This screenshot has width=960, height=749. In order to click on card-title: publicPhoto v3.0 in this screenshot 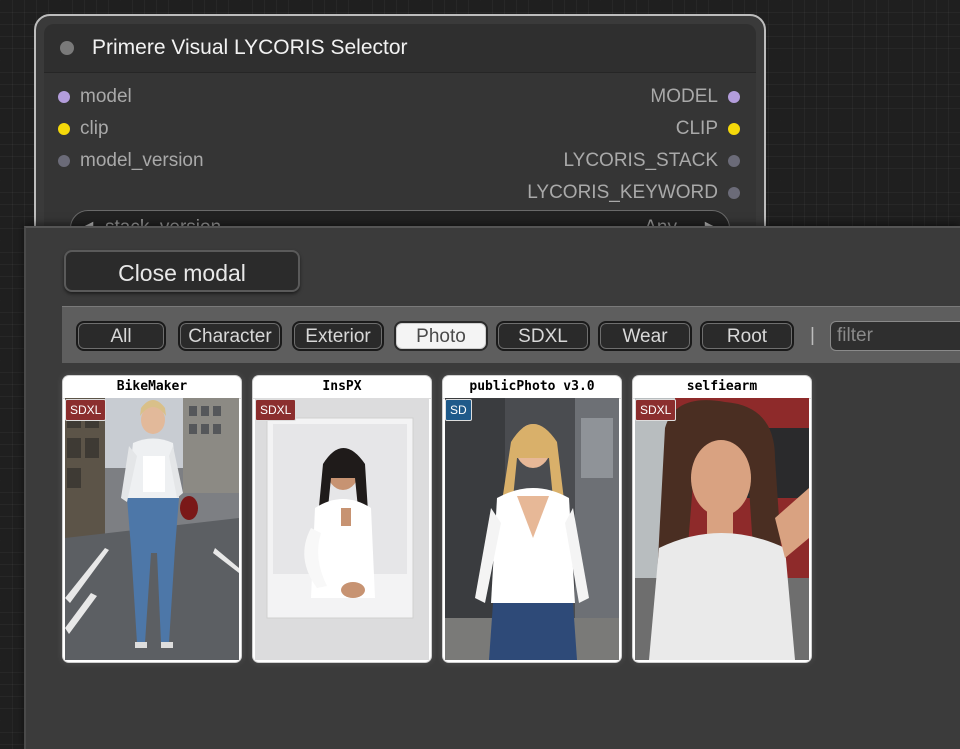, I will do `click(532, 387)`.